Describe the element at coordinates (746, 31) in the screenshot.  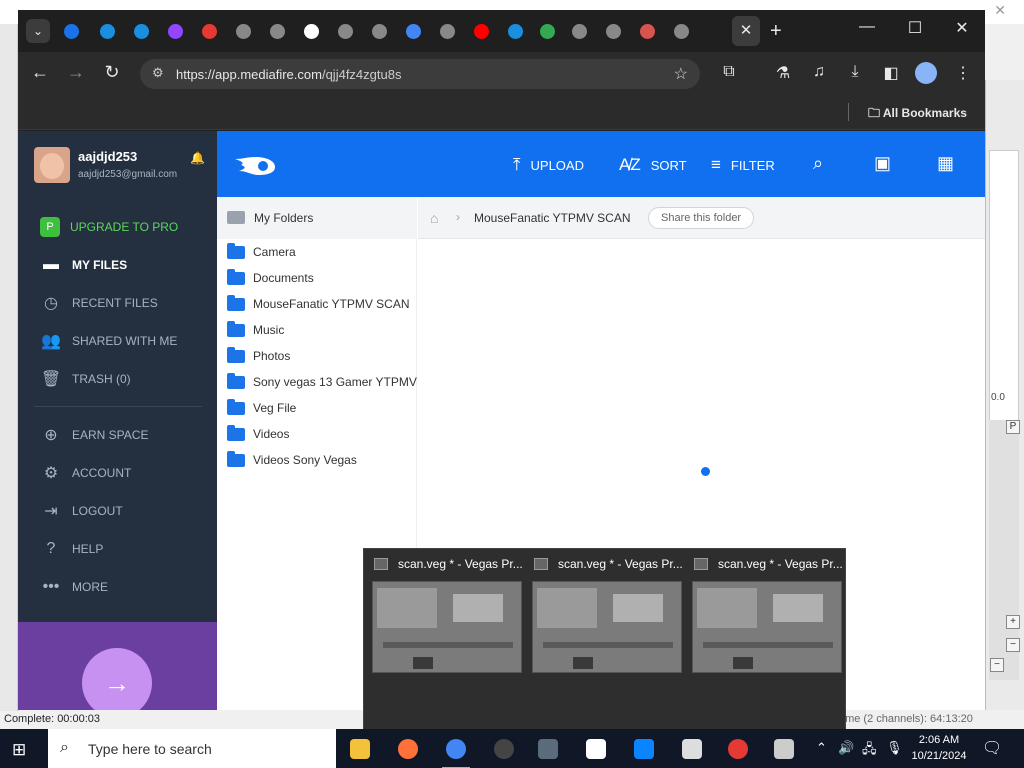
I see `active-tab-close-button: ✕` at that location.